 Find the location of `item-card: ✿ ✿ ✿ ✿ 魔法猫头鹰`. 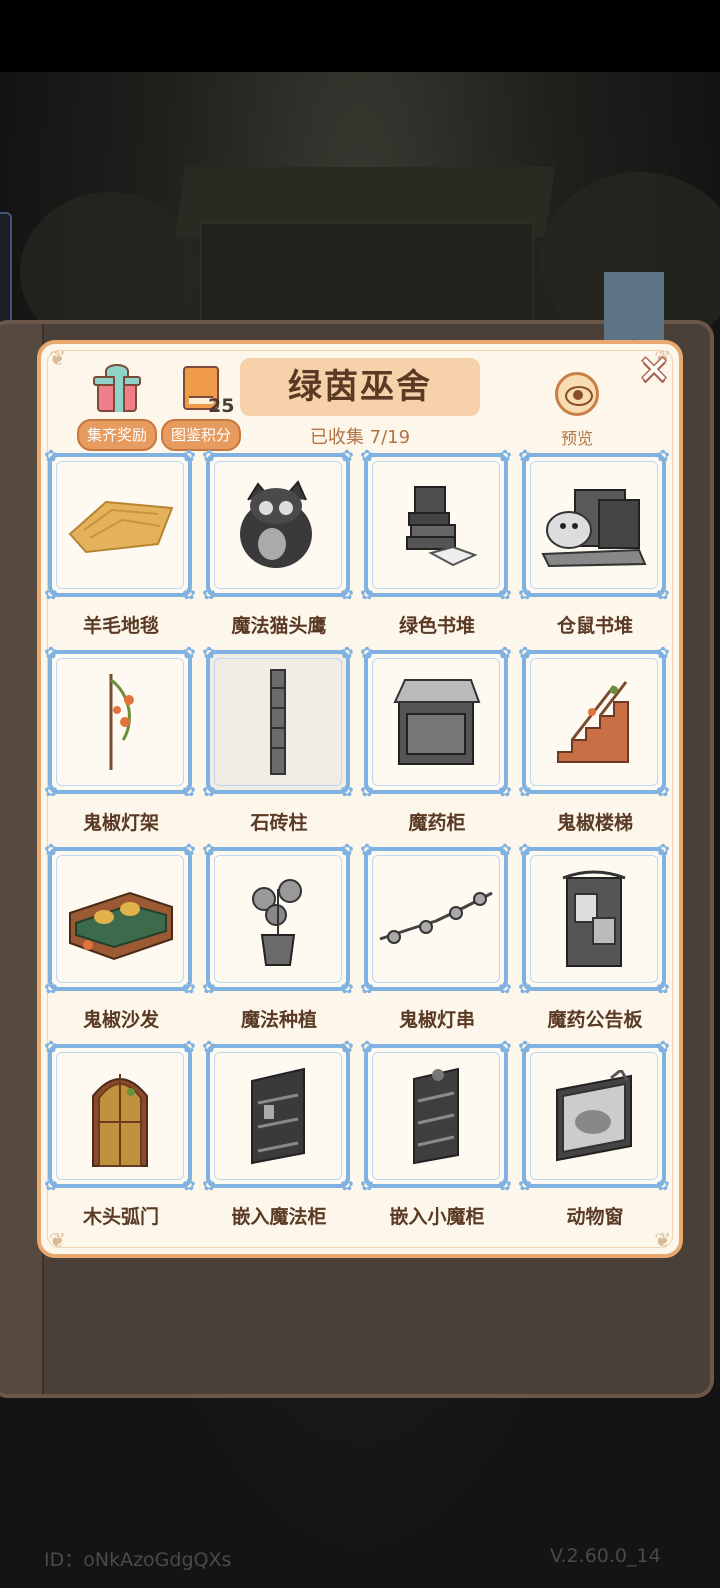

item-card: ✿ ✿ ✿ ✿ 魔法猫头鹰 is located at coordinates (278, 544).